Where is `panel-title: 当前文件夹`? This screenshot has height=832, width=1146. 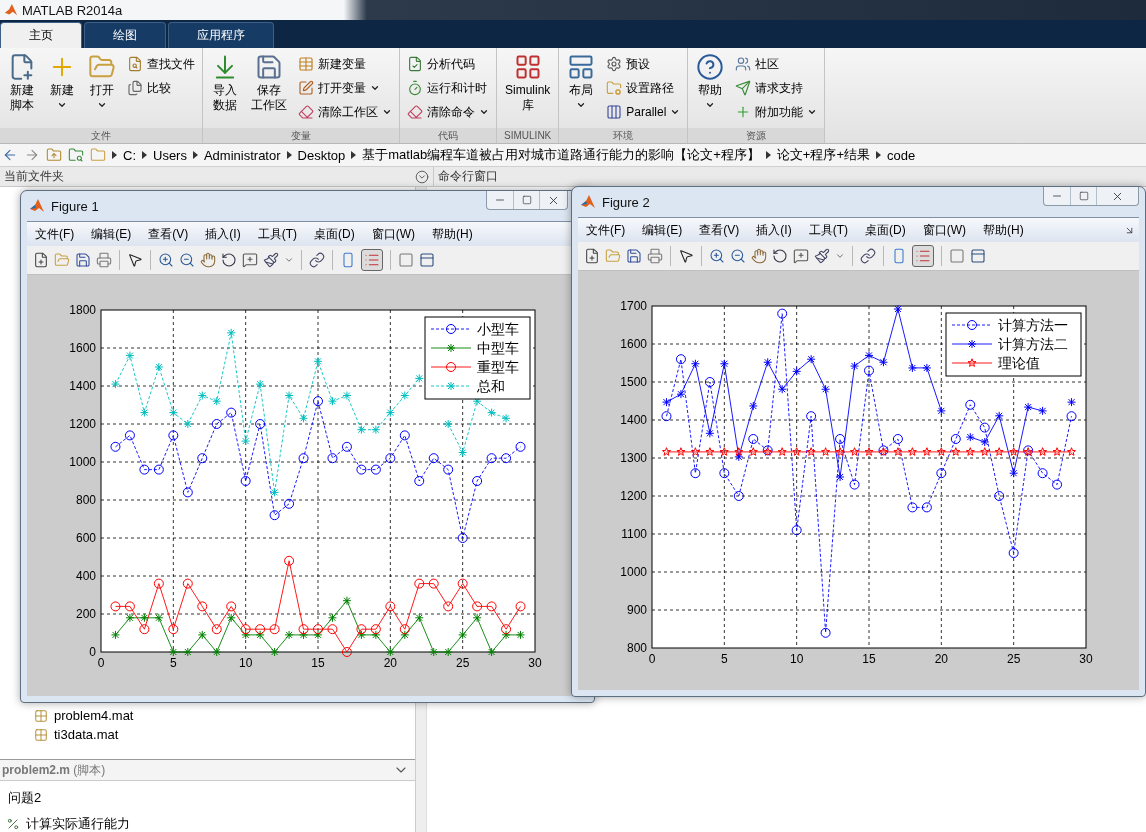
panel-title: 当前文件夹 is located at coordinates (34, 176).